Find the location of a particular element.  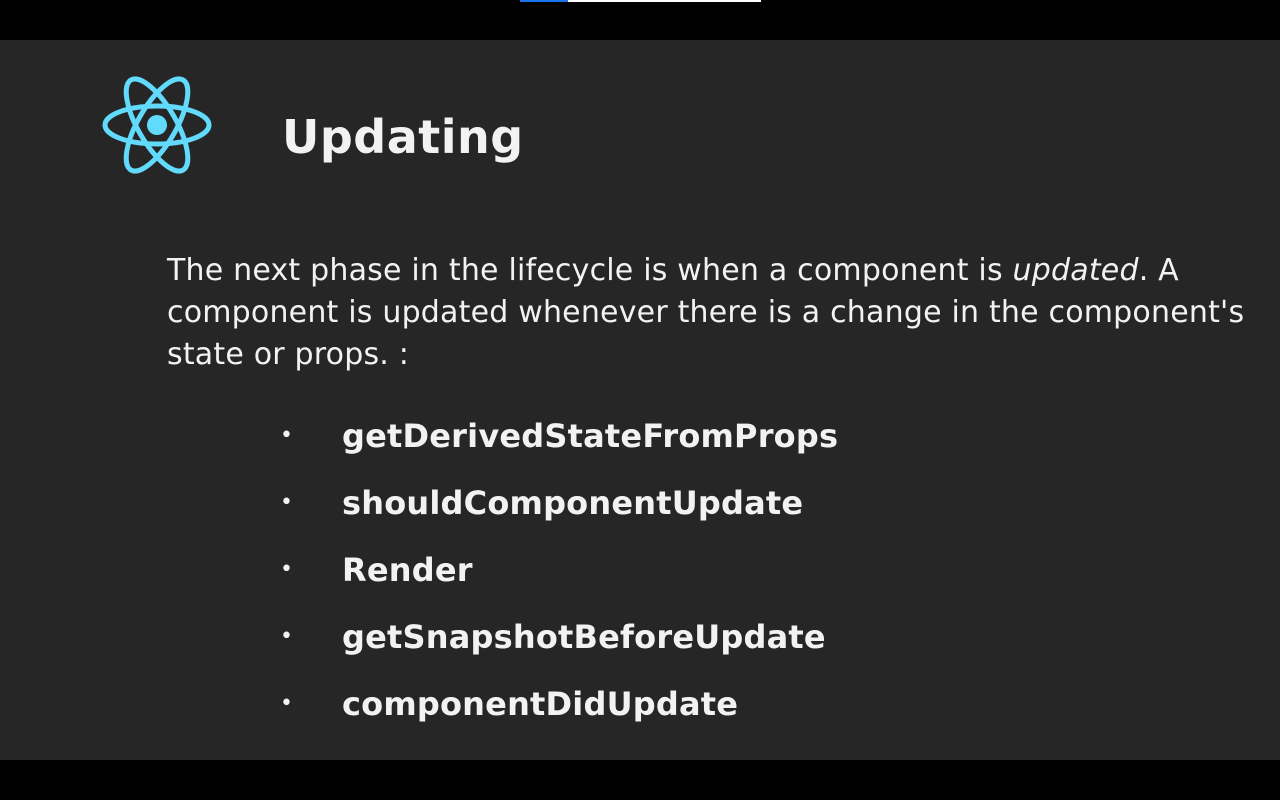

method-name: Render is located at coordinates (407, 570).